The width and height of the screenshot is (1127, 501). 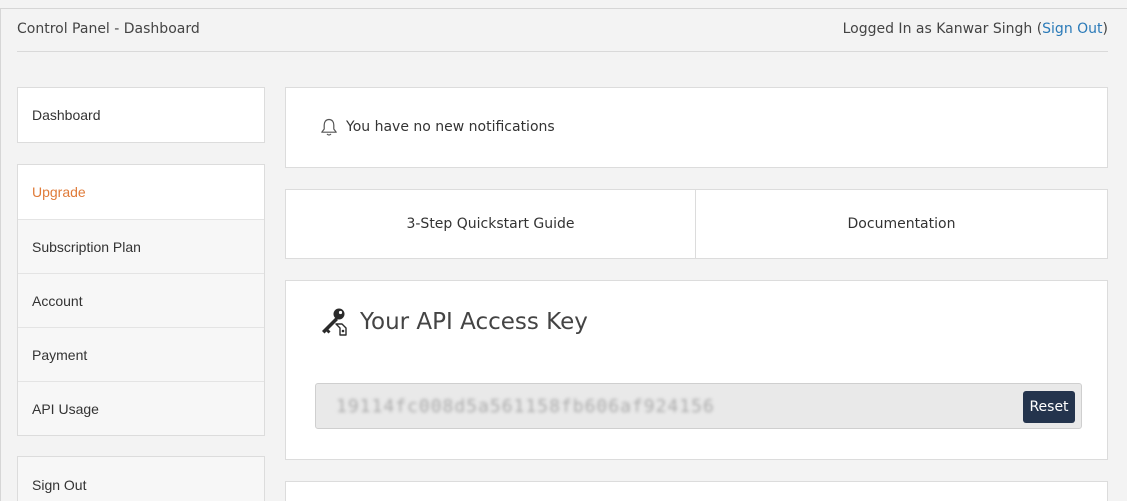 I want to click on window-frame-left, so click(x=0, y=254).